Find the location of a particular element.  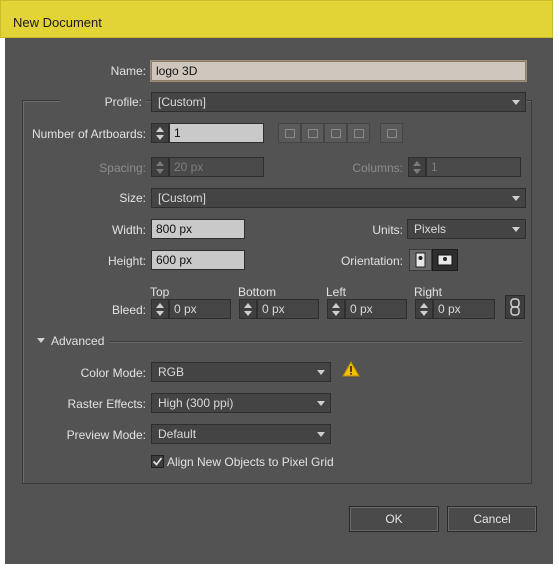

title-bar: New Document is located at coordinates (276, 19).